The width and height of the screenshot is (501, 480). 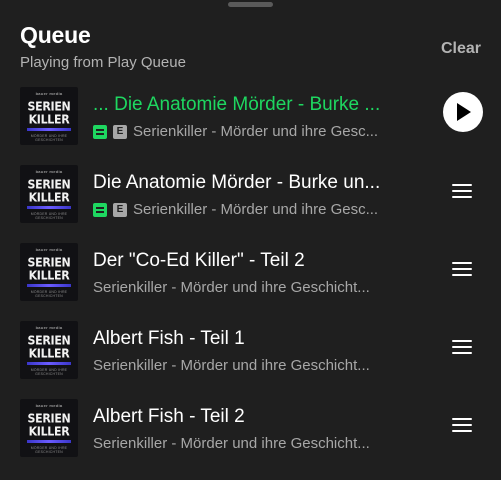 I want to click on track-title: Albert Fish - Teil 1, so click(x=169, y=338).